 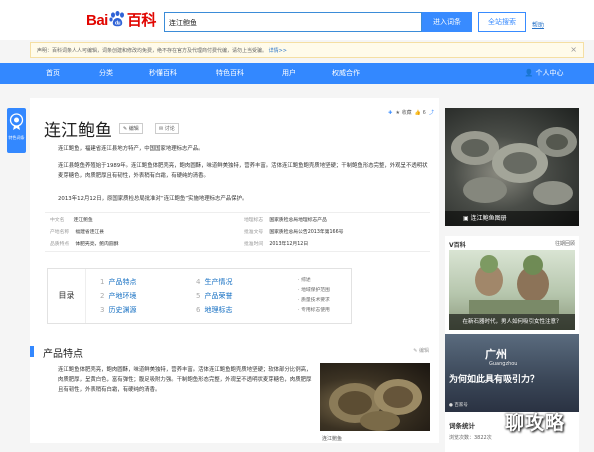 What do you see at coordinates (314, 289) in the screenshot?
I see `toc-subitem: · 地域保护范围` at bounding box center [314, 289].